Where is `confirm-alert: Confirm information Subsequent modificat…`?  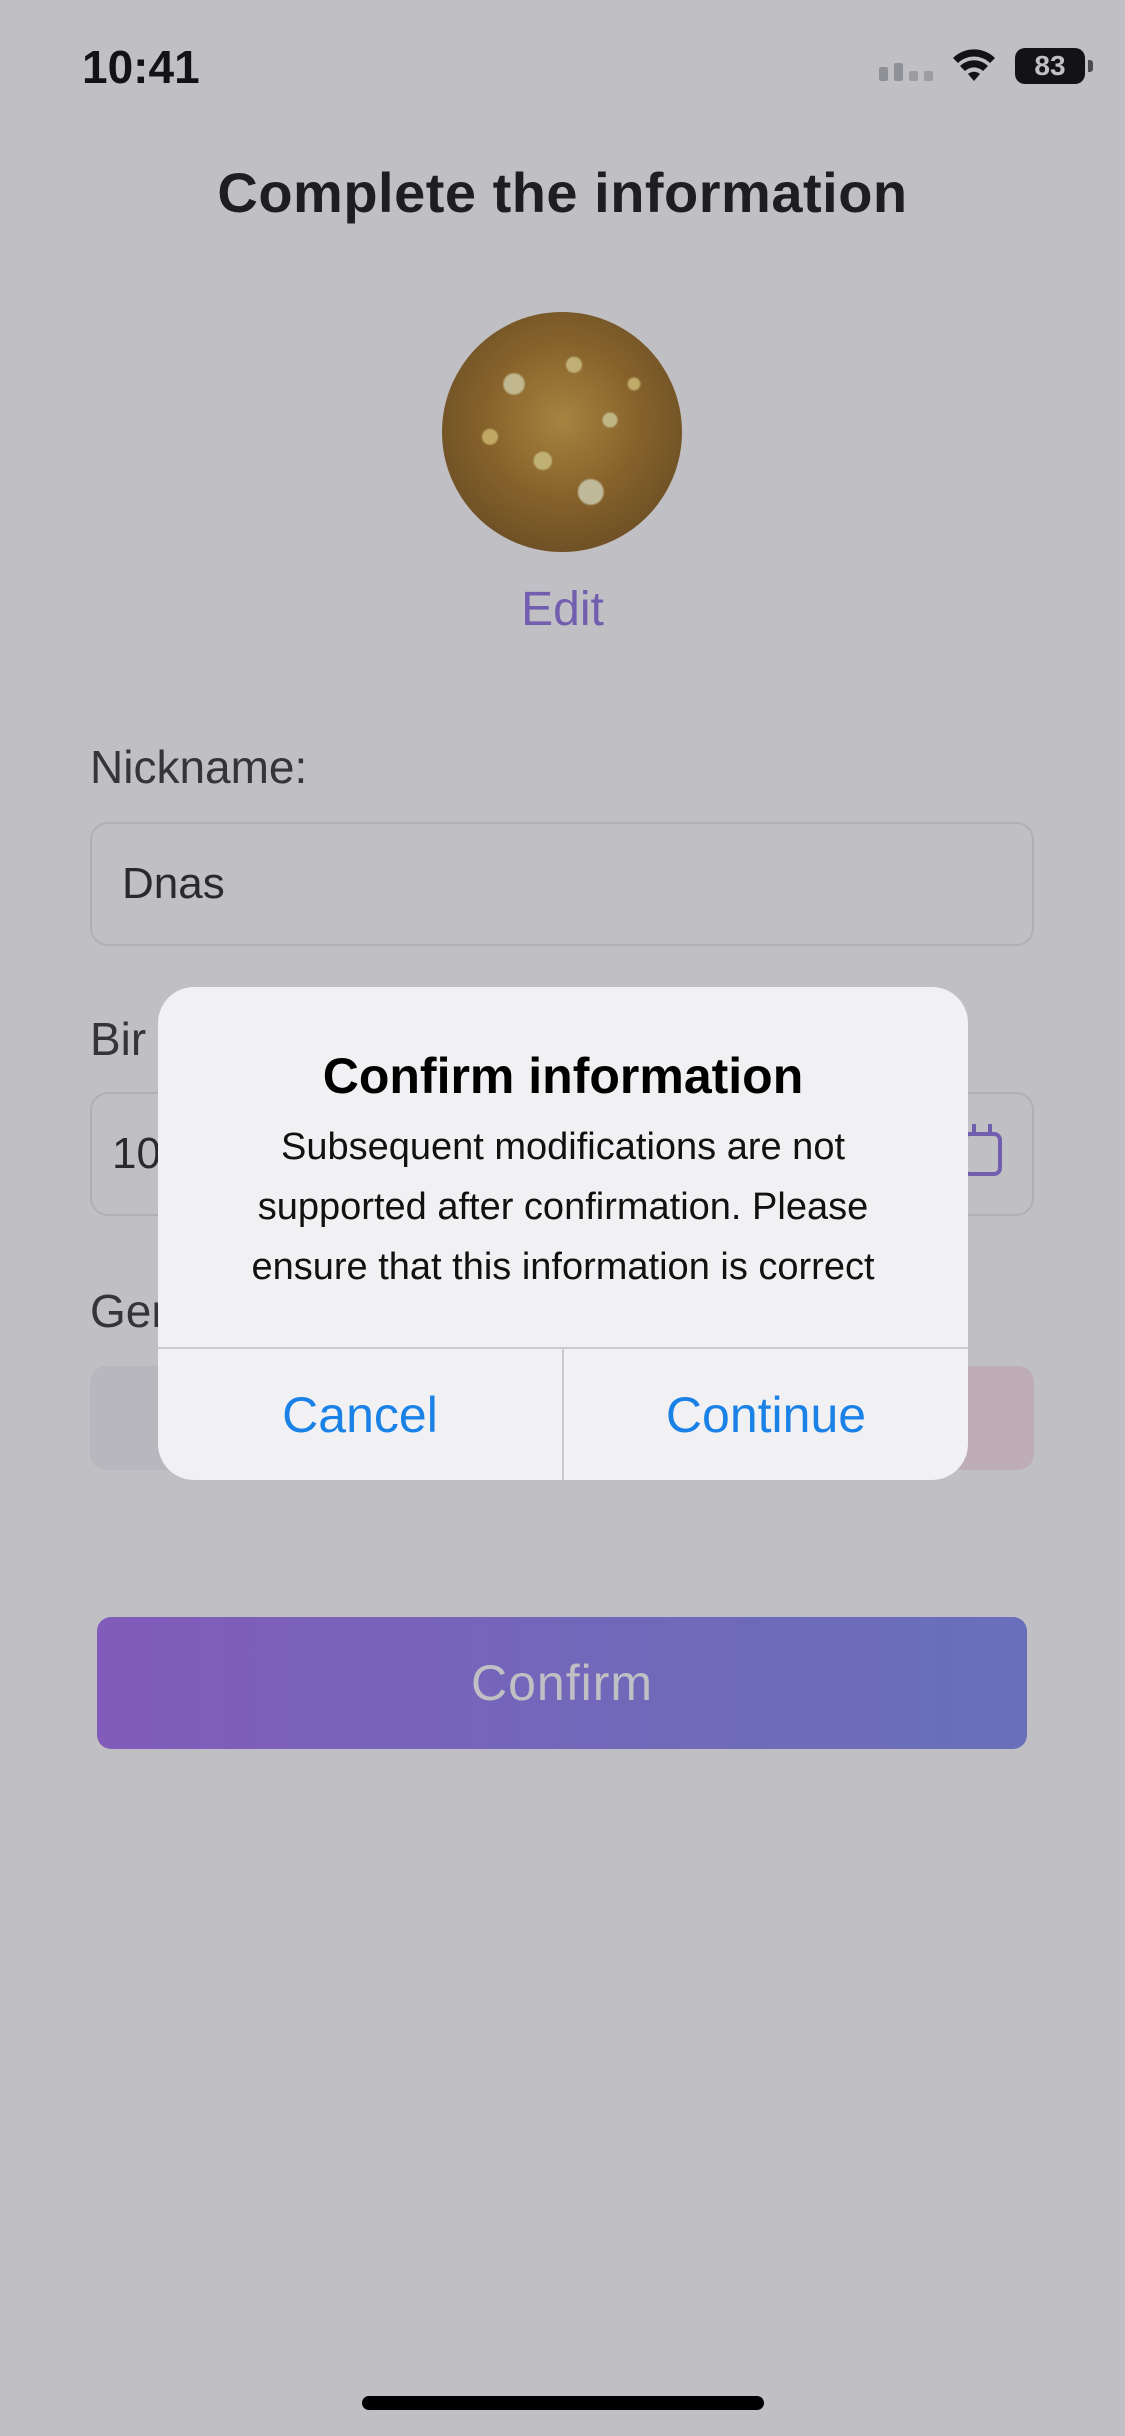 confirm-alert: Confirm information Subsequent modificat… is located at coordinates (563, 1233).